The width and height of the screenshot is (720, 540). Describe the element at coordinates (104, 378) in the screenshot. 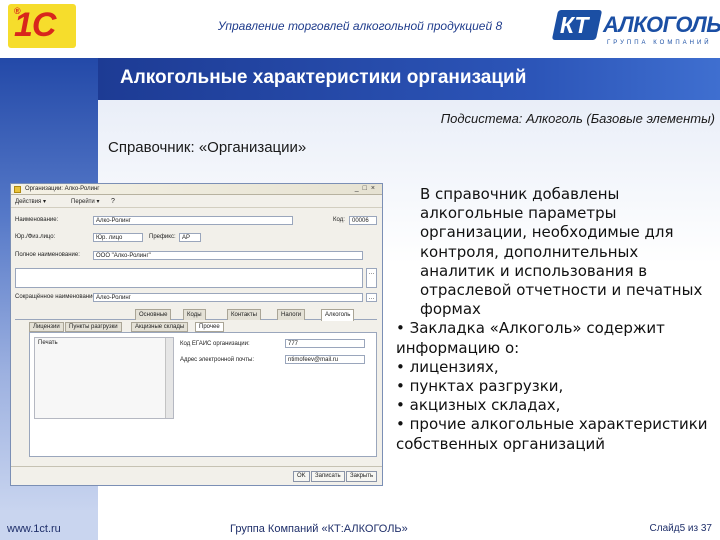

I see `print-list: Печать` at that location.